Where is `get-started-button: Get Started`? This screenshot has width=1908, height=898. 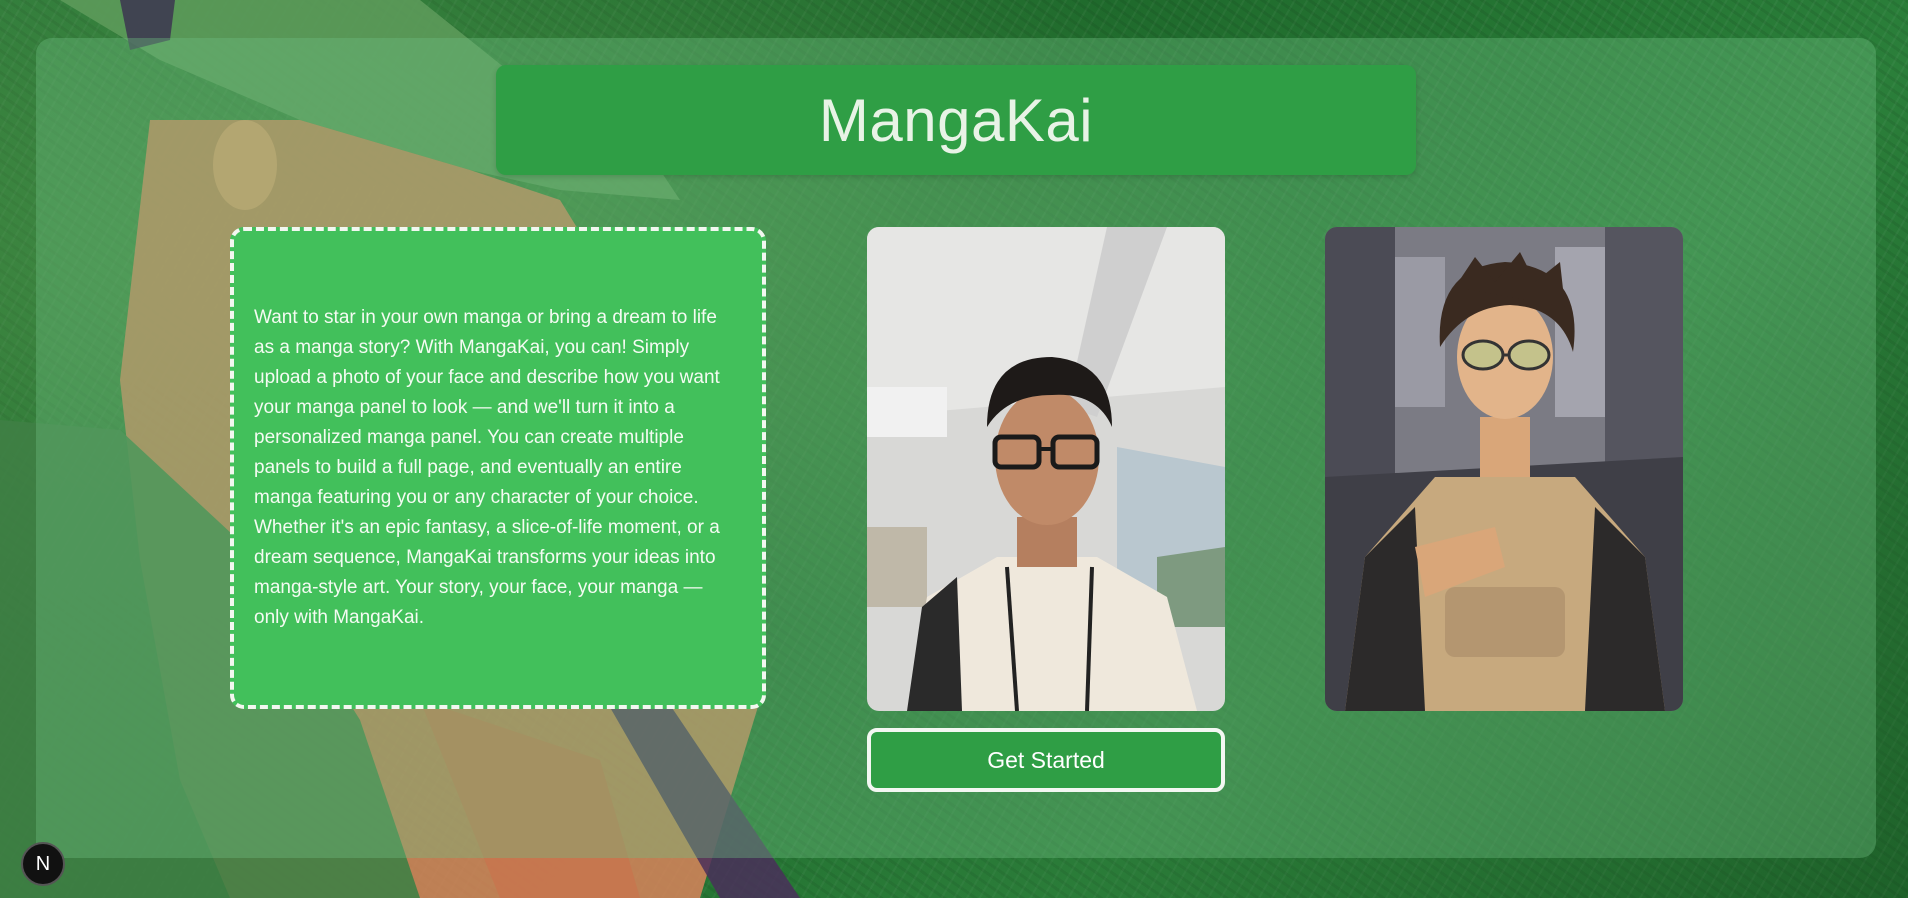
get-started-button: Get Started is located at coordinates (1046, 760).